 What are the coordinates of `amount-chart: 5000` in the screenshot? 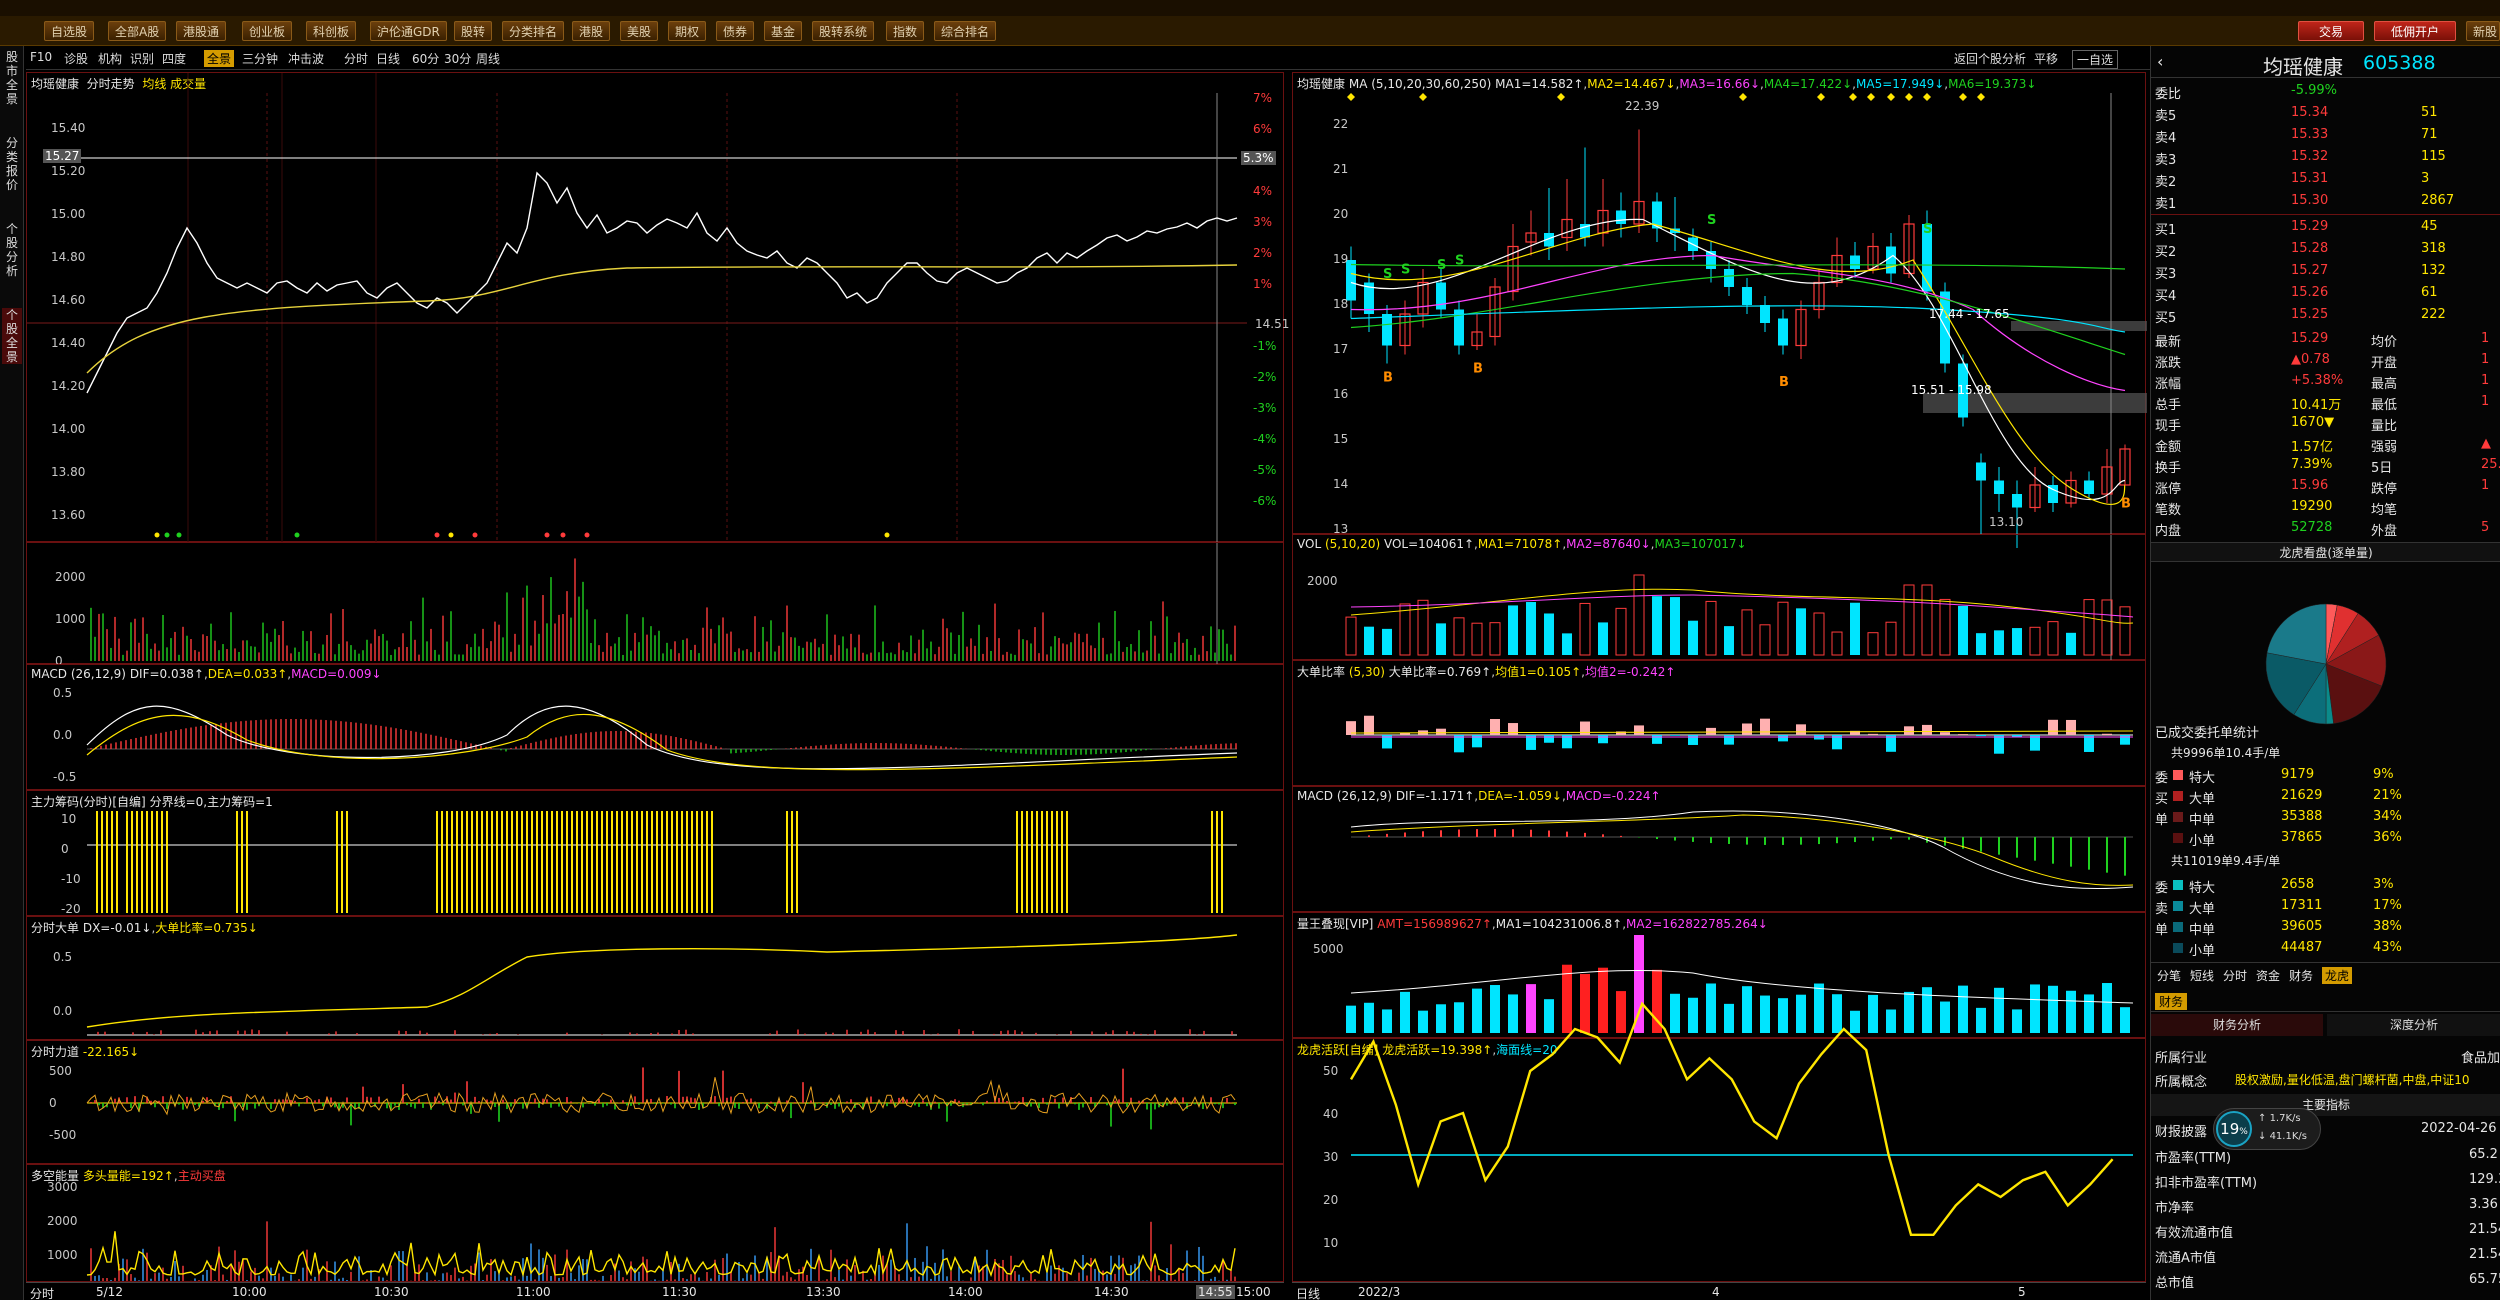 It's located at (1720, 976).